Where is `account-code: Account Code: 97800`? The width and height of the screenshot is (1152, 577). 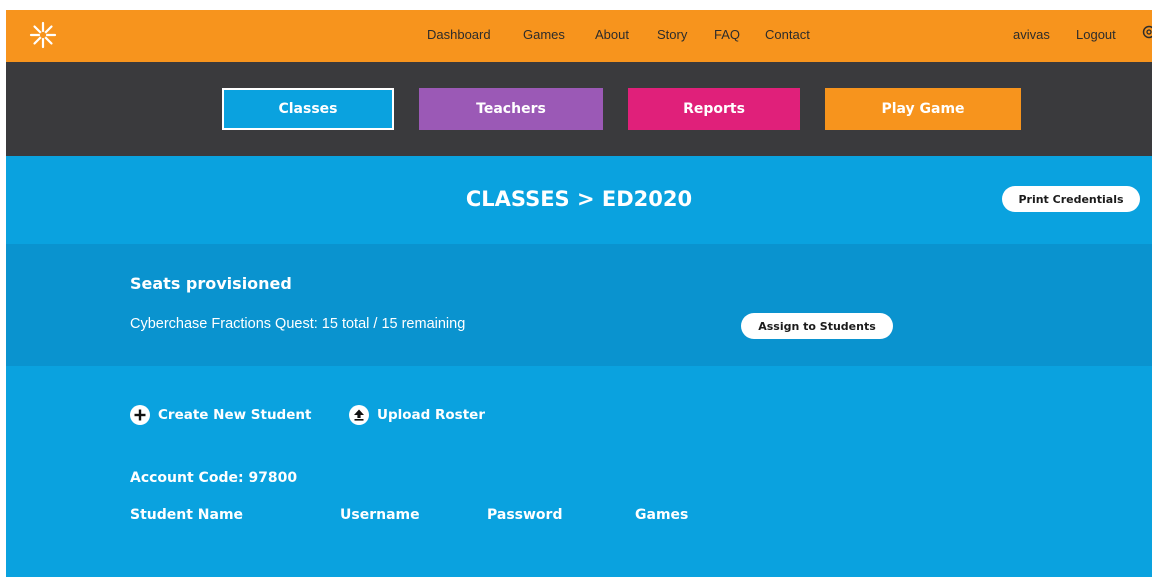 account-code: Account Code: 97800 is located at coordinates (213, 478).